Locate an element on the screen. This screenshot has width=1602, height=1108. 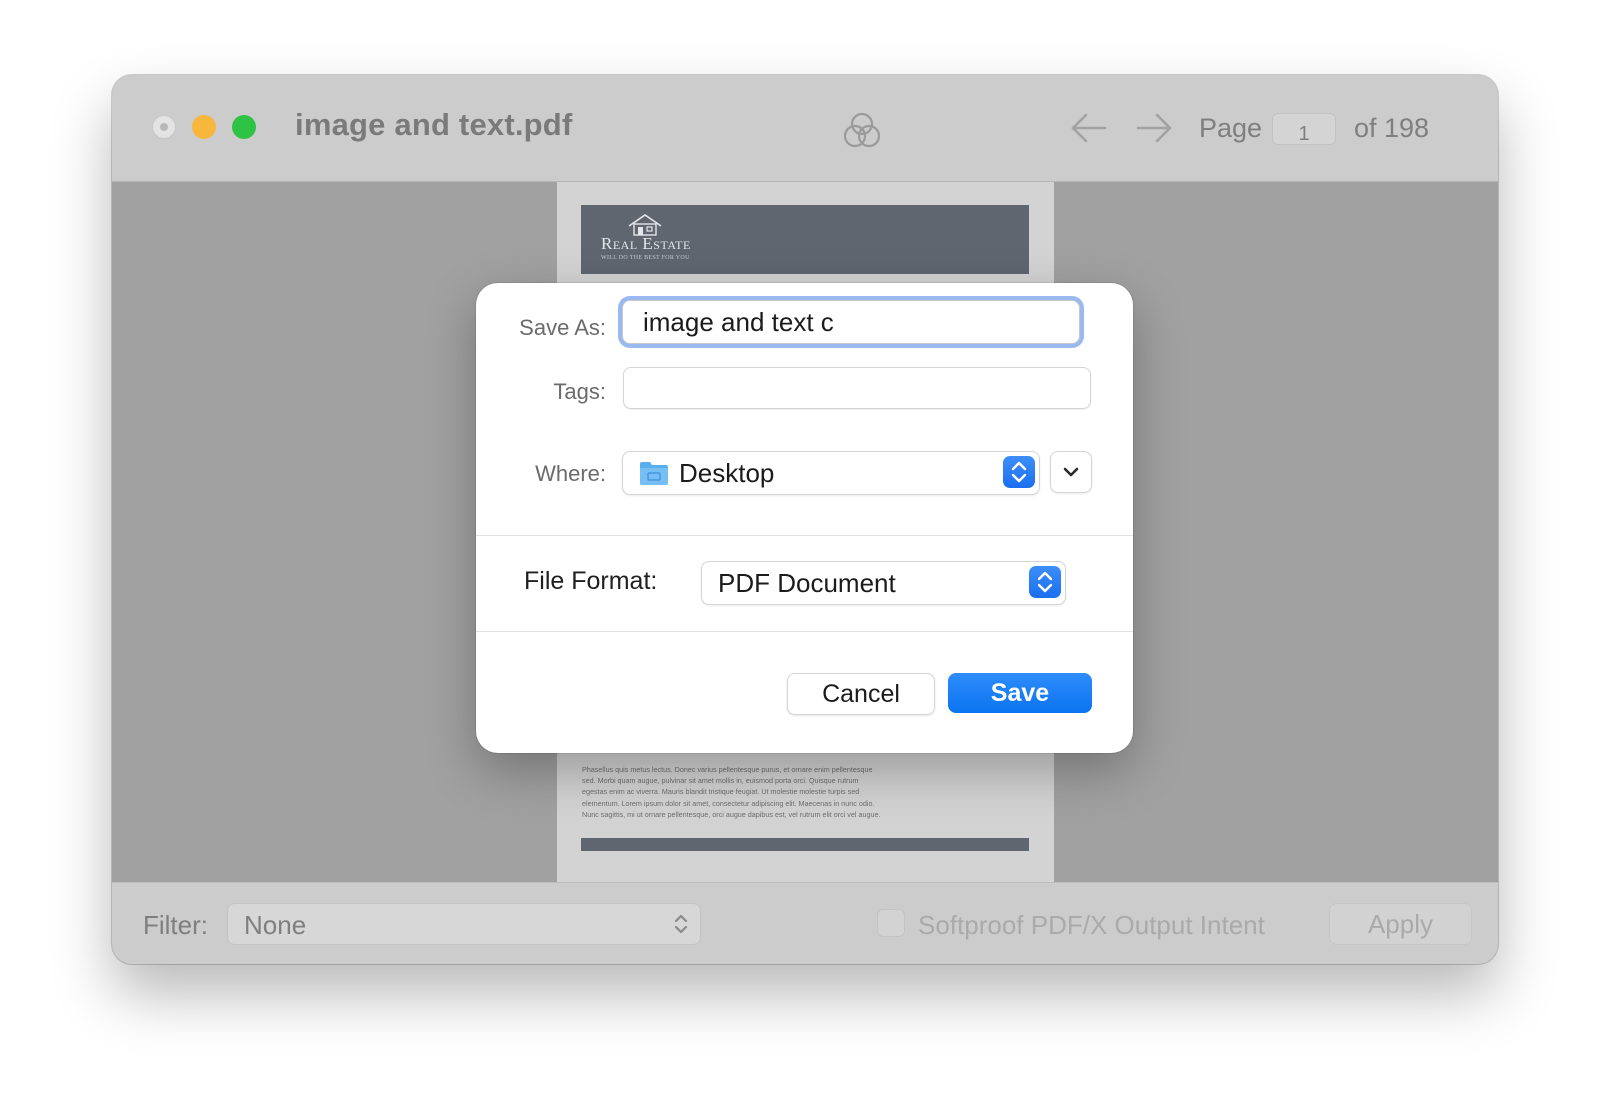
cancel-button: Cancel is located at coordinates (861, 694).